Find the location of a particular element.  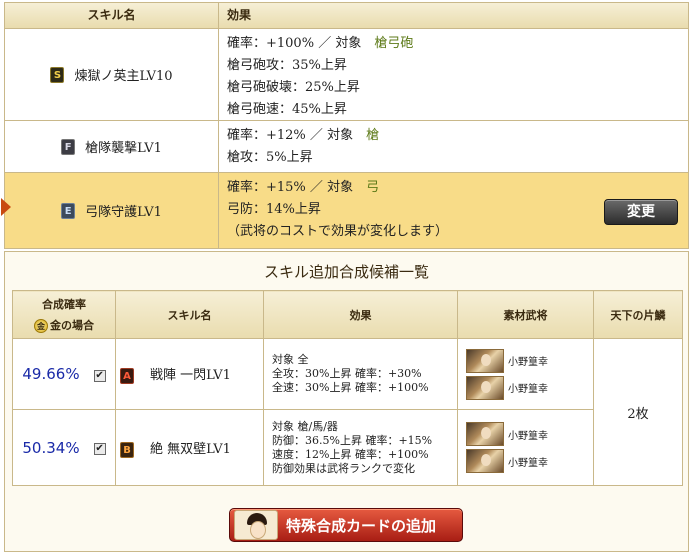

skill-probability-line: 確率：+15% ／ 対象 弓 is located at coordinates (303, 187).